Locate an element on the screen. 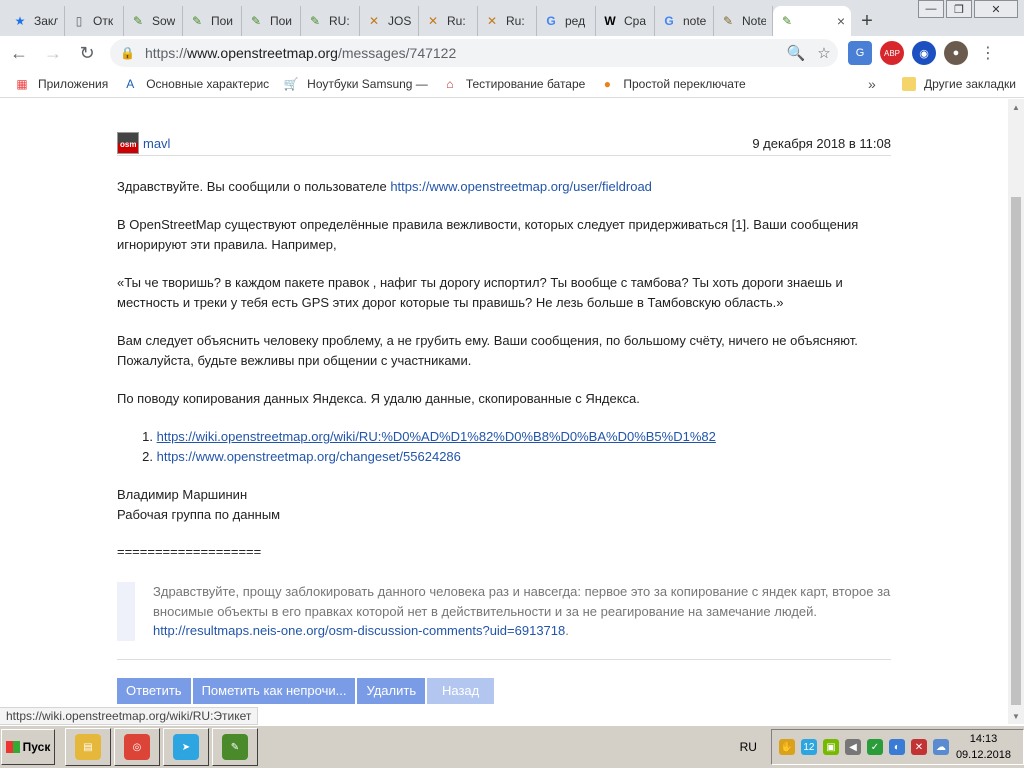  taskbar-app: ◎ is located at coordinates (137, 747).